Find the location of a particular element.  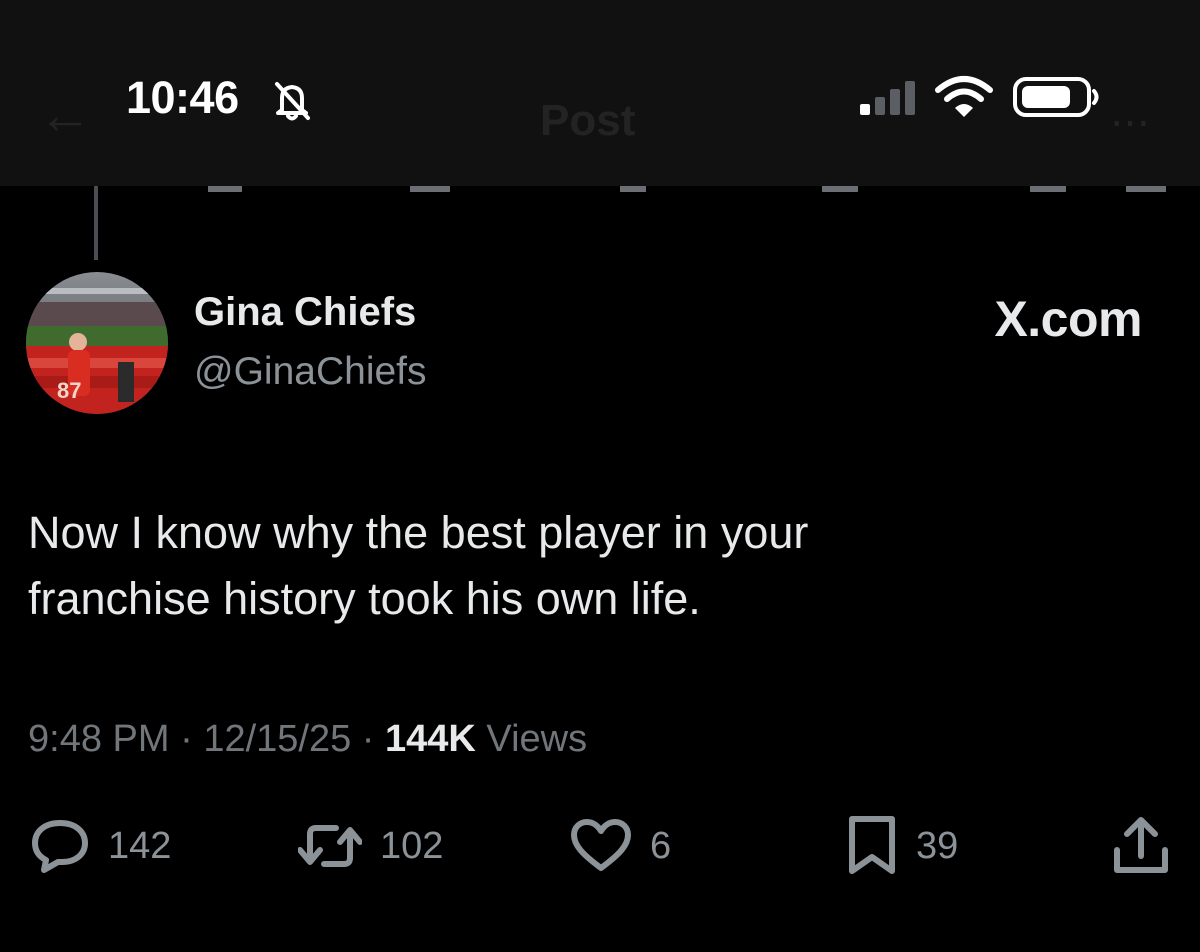

heart-icon is located at coordinates (601, 845).